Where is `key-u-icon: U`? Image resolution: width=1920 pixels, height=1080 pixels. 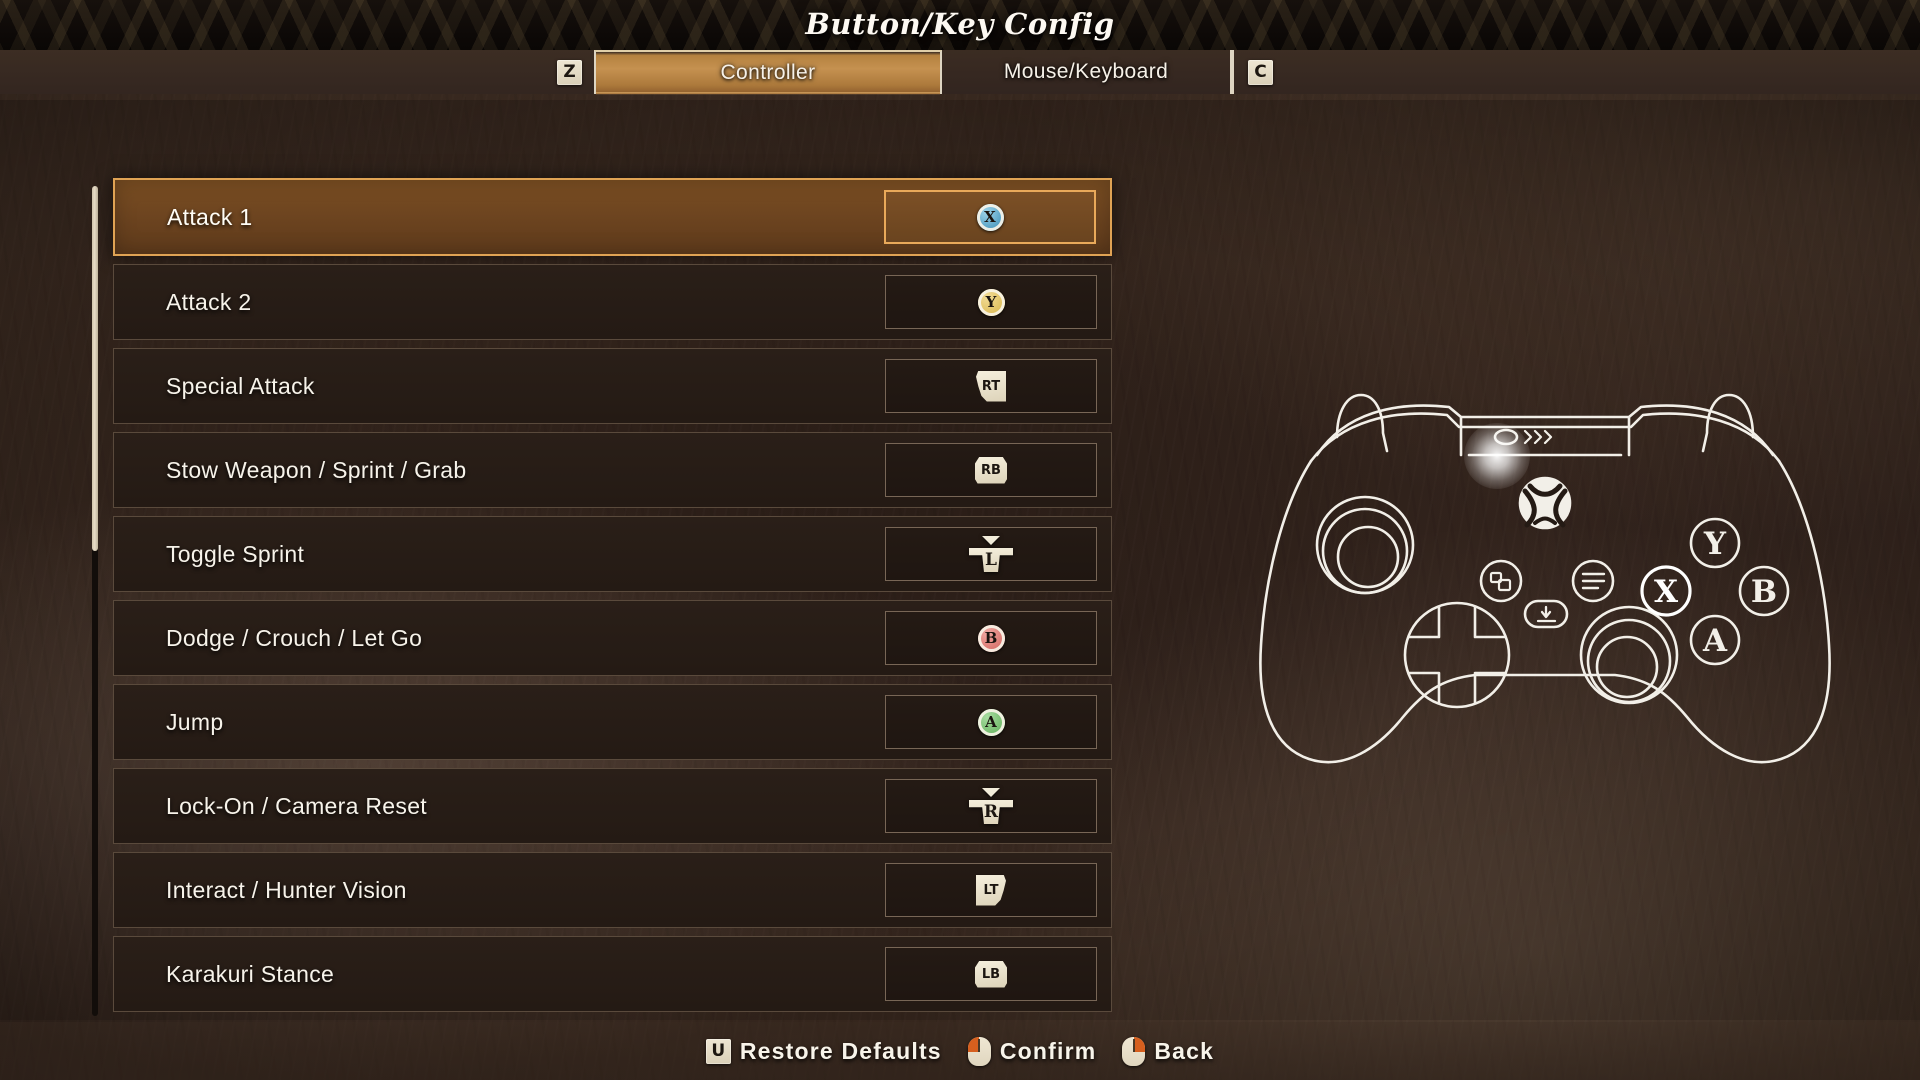
key-u-icon: U is located at coordinates (718, 1051).